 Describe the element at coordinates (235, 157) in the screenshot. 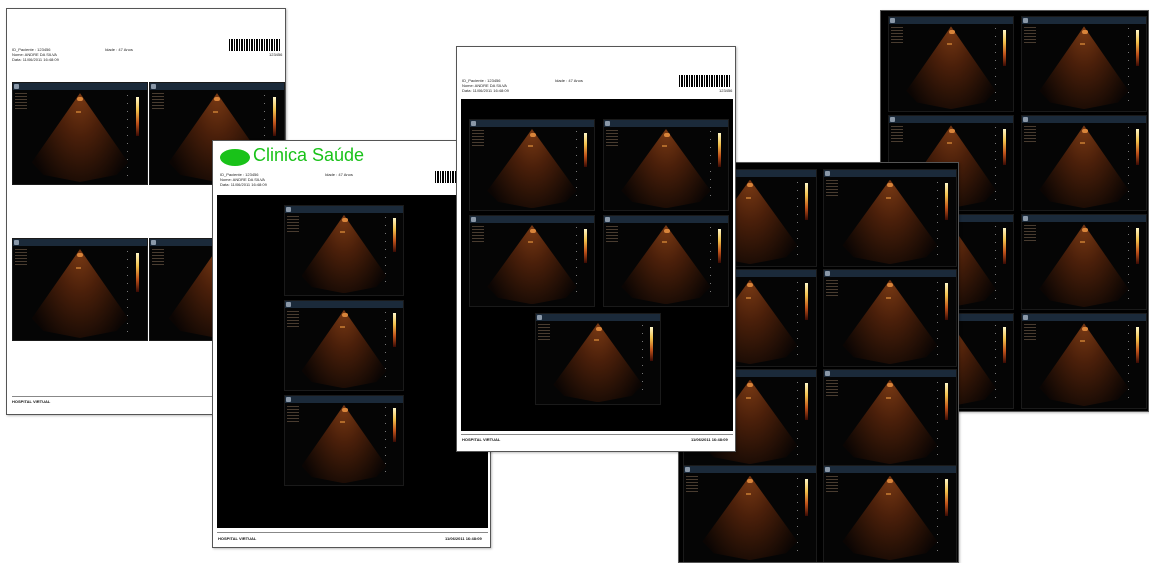

I see `clinic-logo-icon` at that location.